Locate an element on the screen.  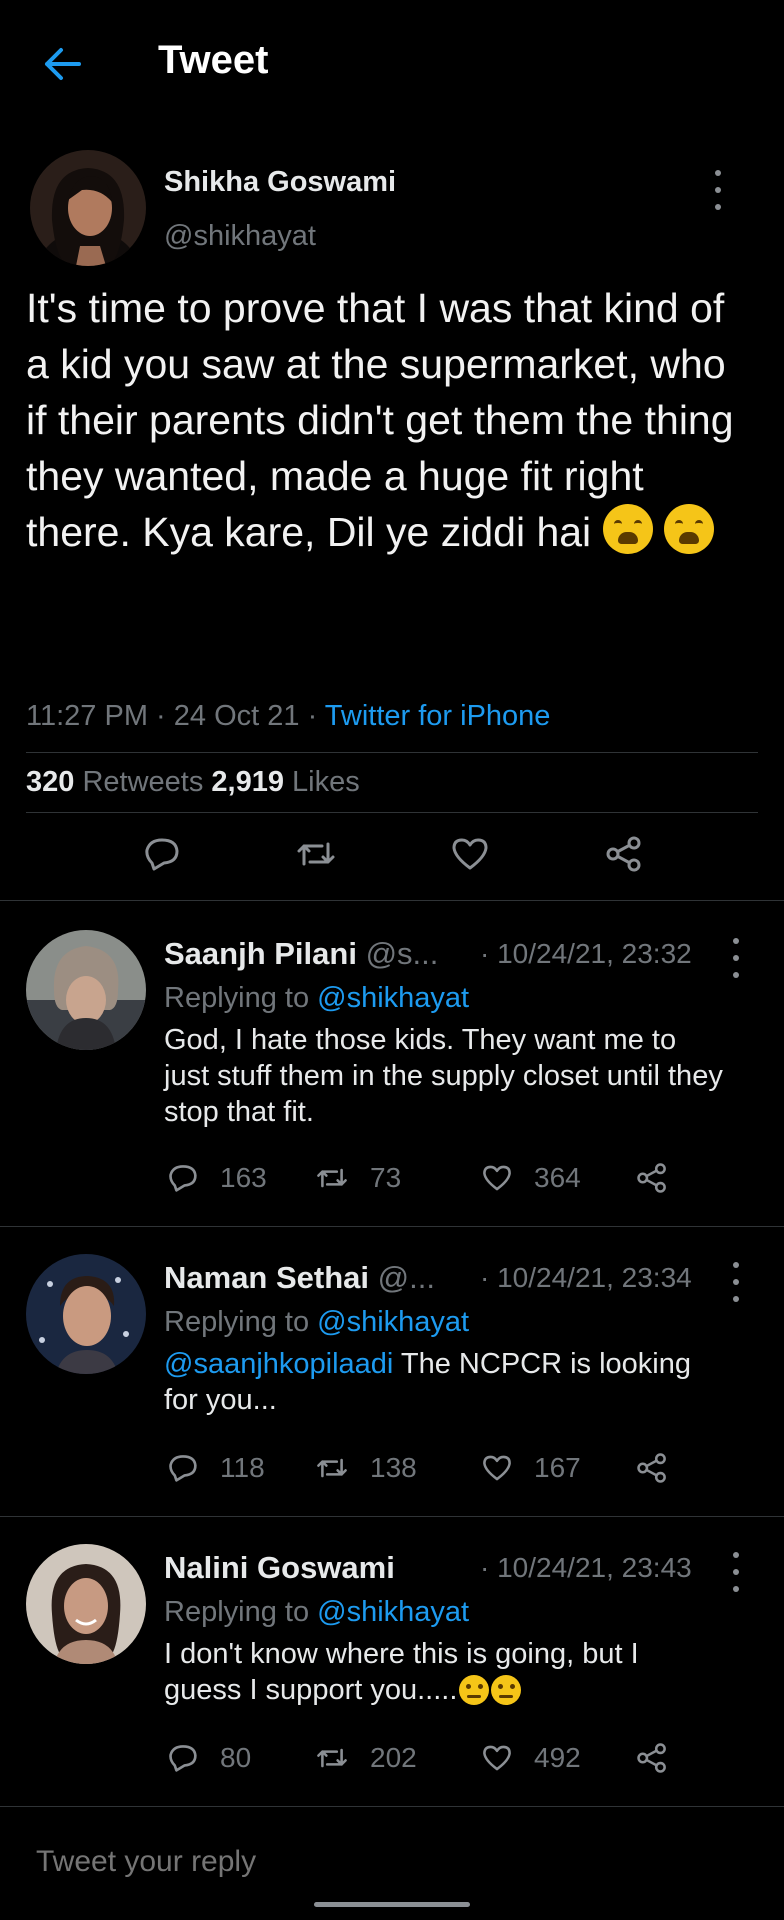
home-indicator is located at coordinates (392, 1904).